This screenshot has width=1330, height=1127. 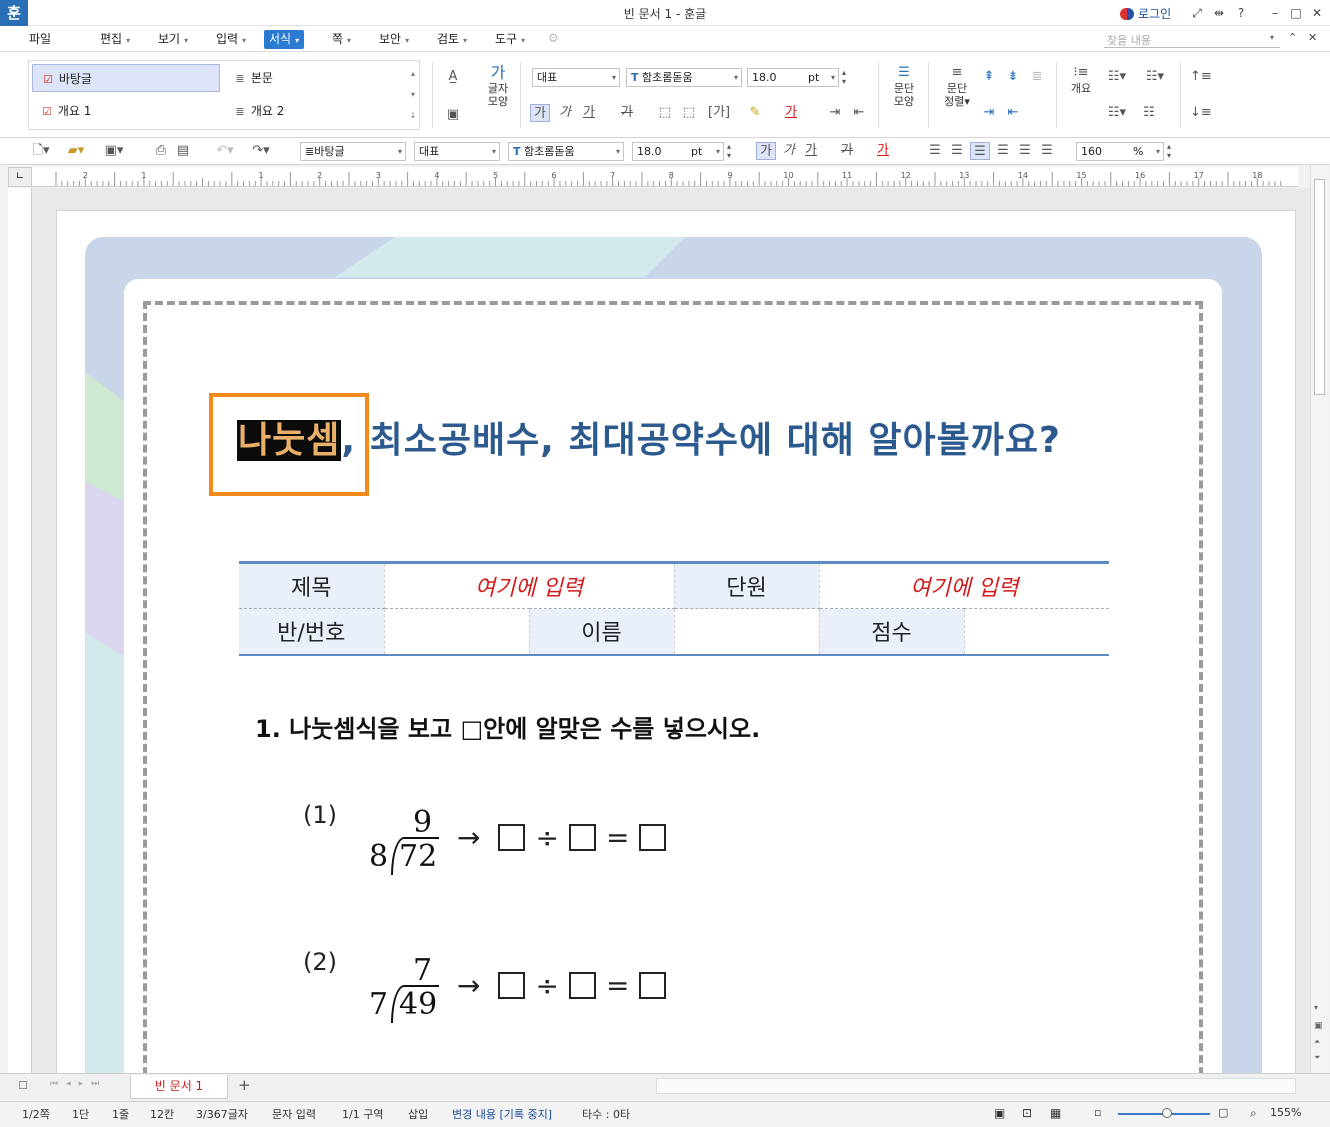 I want to click on style-select: ≣바탕글 ▾, so click(x=353, y=151).